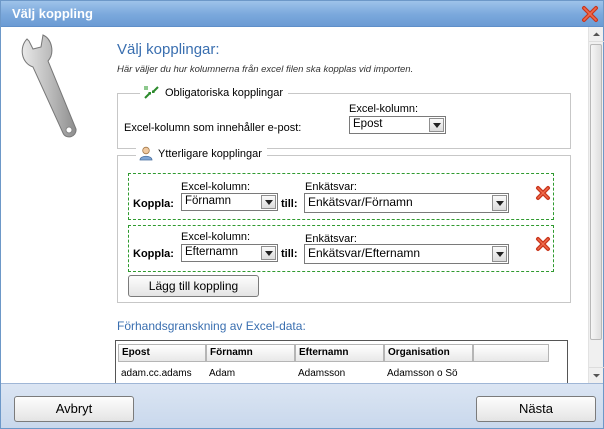 The height and width of the screenshot is (429, 604). I want to click on vertical-scrollbar, so click(596, 205).